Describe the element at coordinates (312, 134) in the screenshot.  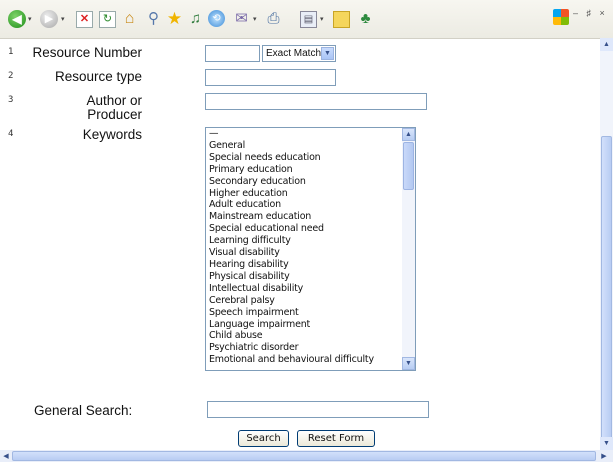
I see `keyword-option: —` at that location.